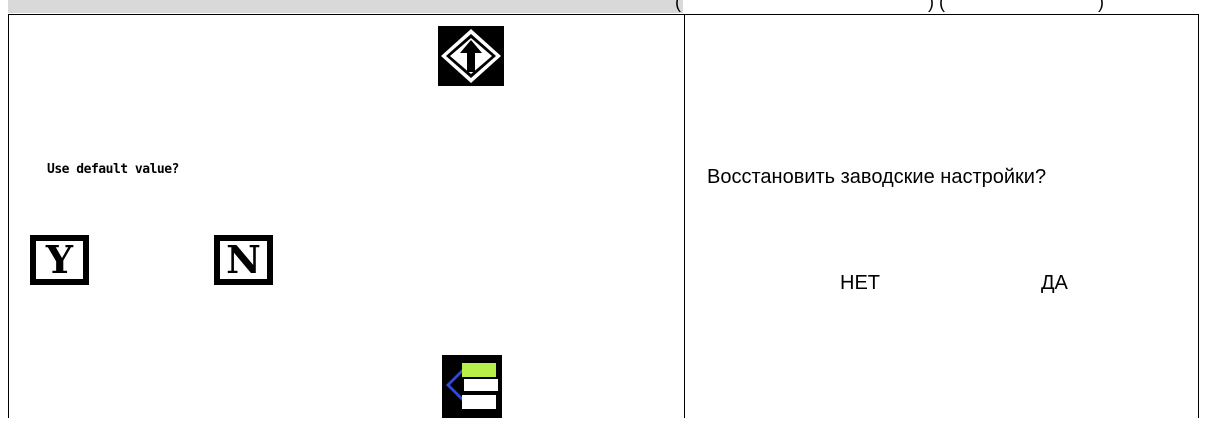 Image resolution: width=1209 pixels, height=423 pixels. I want to click on strip-segment, so click(345, 6).